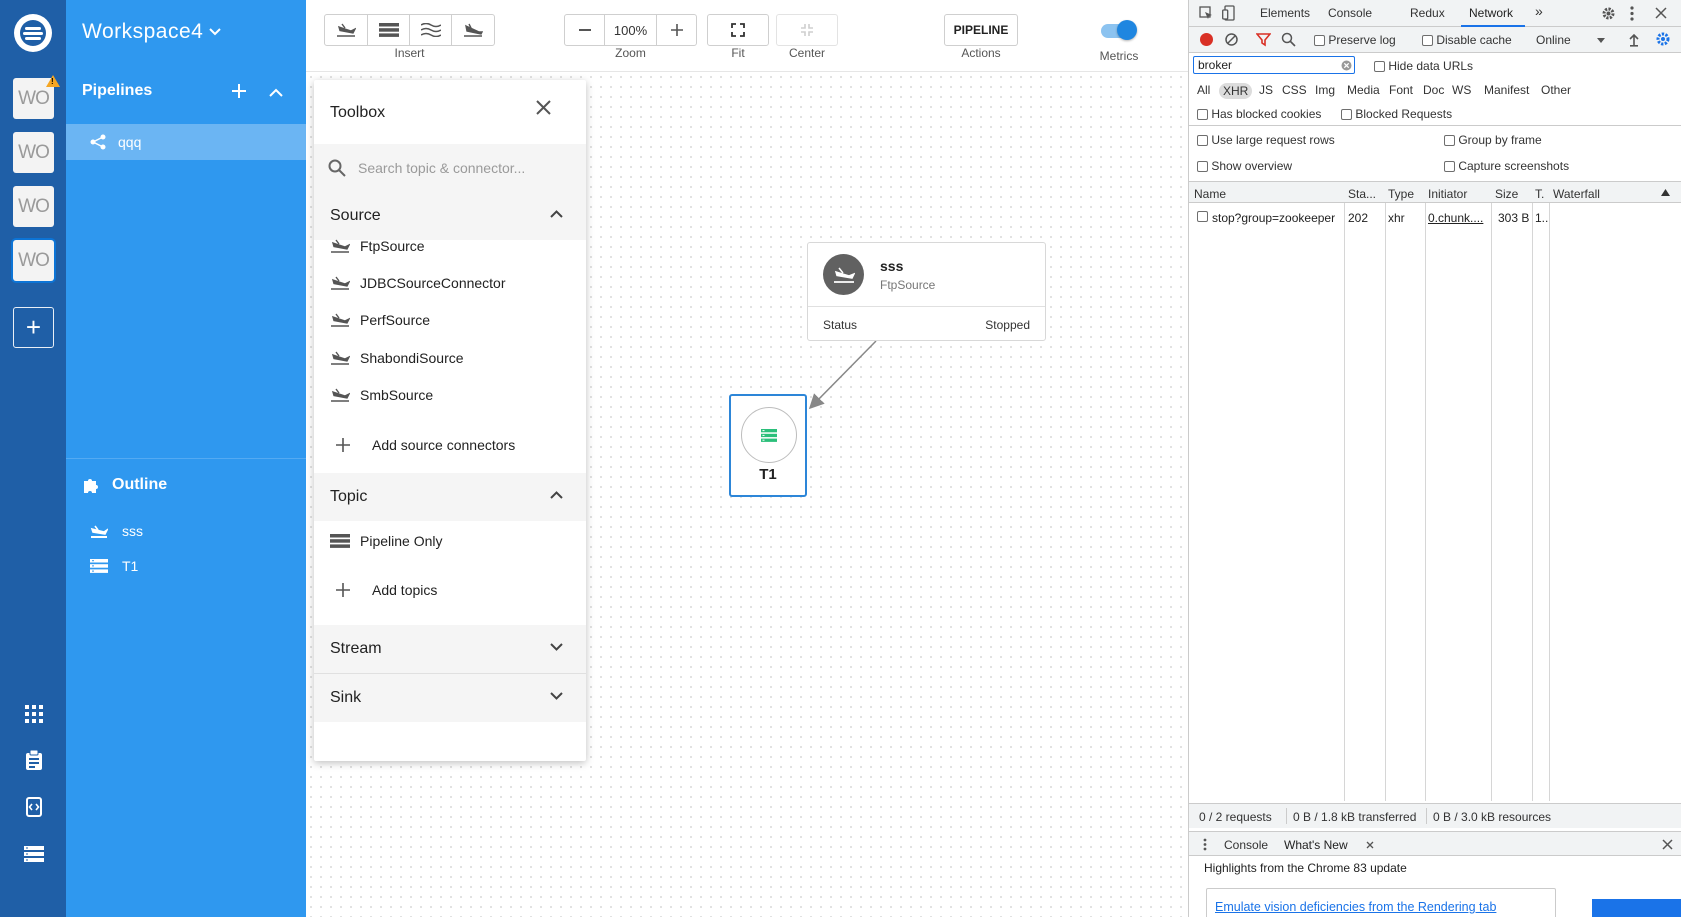 The height and width of the screenshot is (917, 1681). Describe the element at coordinates (397, 358) in the screenshot. I see `toolbox-item-shabondisource: ShabondiSource` at that location.